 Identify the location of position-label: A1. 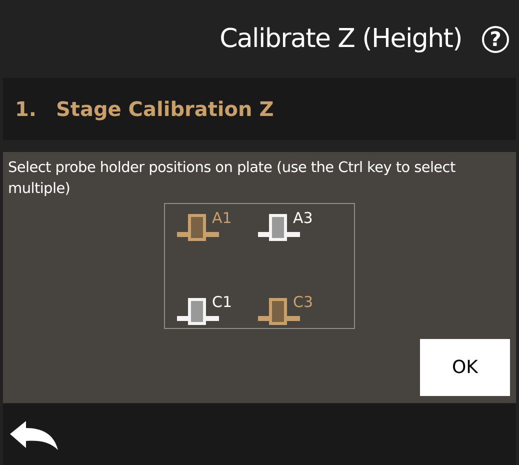
(222, 218).